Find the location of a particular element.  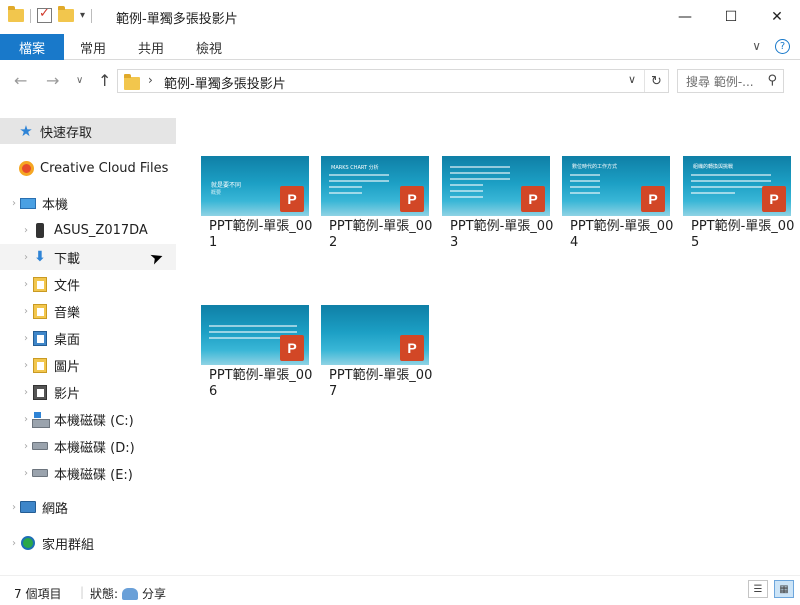

search-icon: ⚲ is located at coordinates (772, 80).